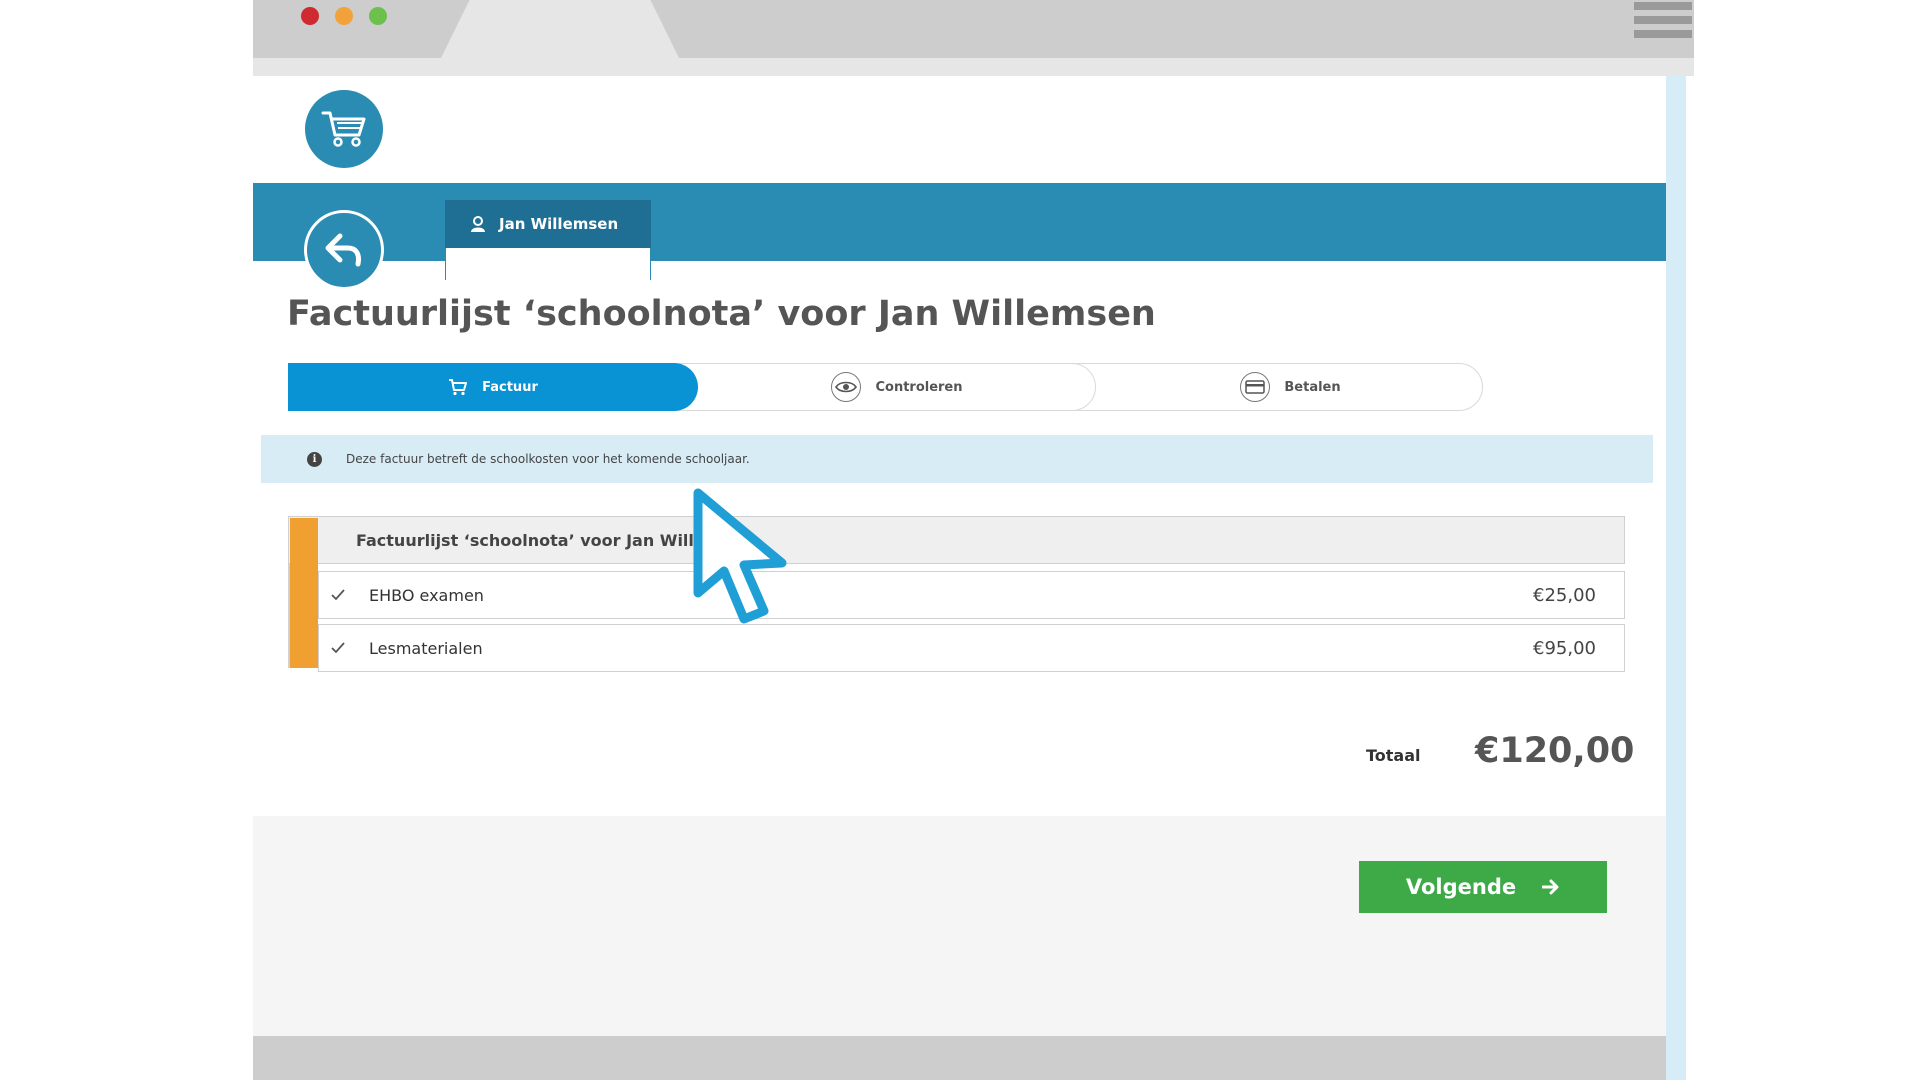  I want to click on step-factuur: Factuur, so click(493, 387).